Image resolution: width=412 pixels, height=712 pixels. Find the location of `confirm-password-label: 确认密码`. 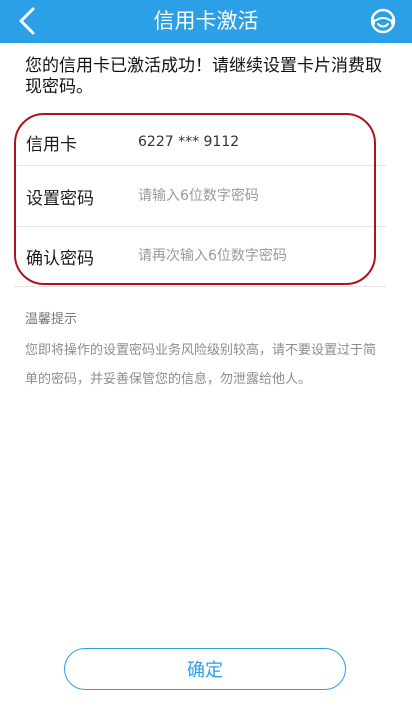

confirm-password-label: 确认密码 is located at coordinates (60, 258).